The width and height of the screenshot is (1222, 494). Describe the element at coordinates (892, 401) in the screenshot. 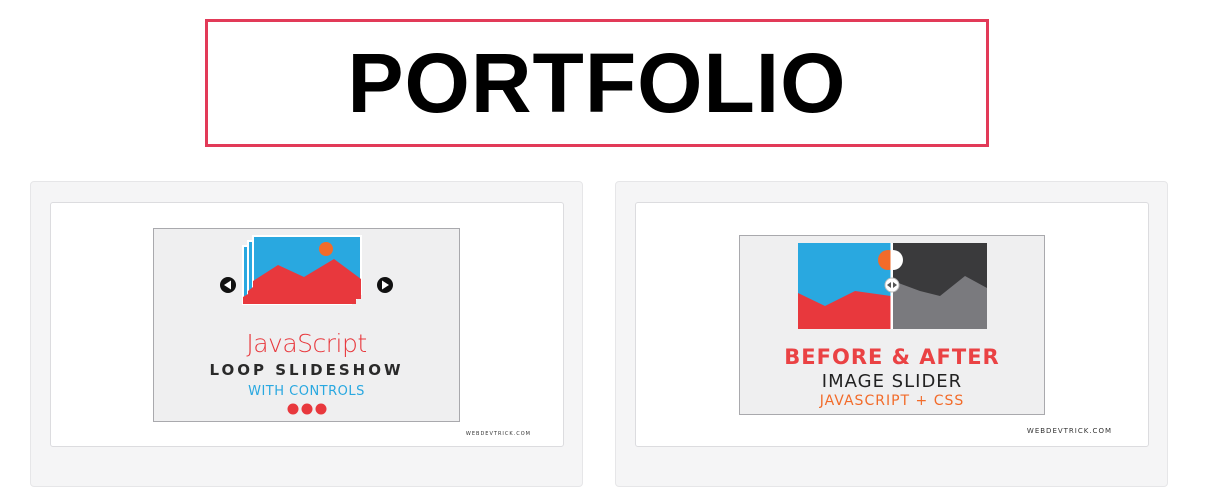

I see `thumbnail-tagline: JAVASCRIPT + CSS` at that location.